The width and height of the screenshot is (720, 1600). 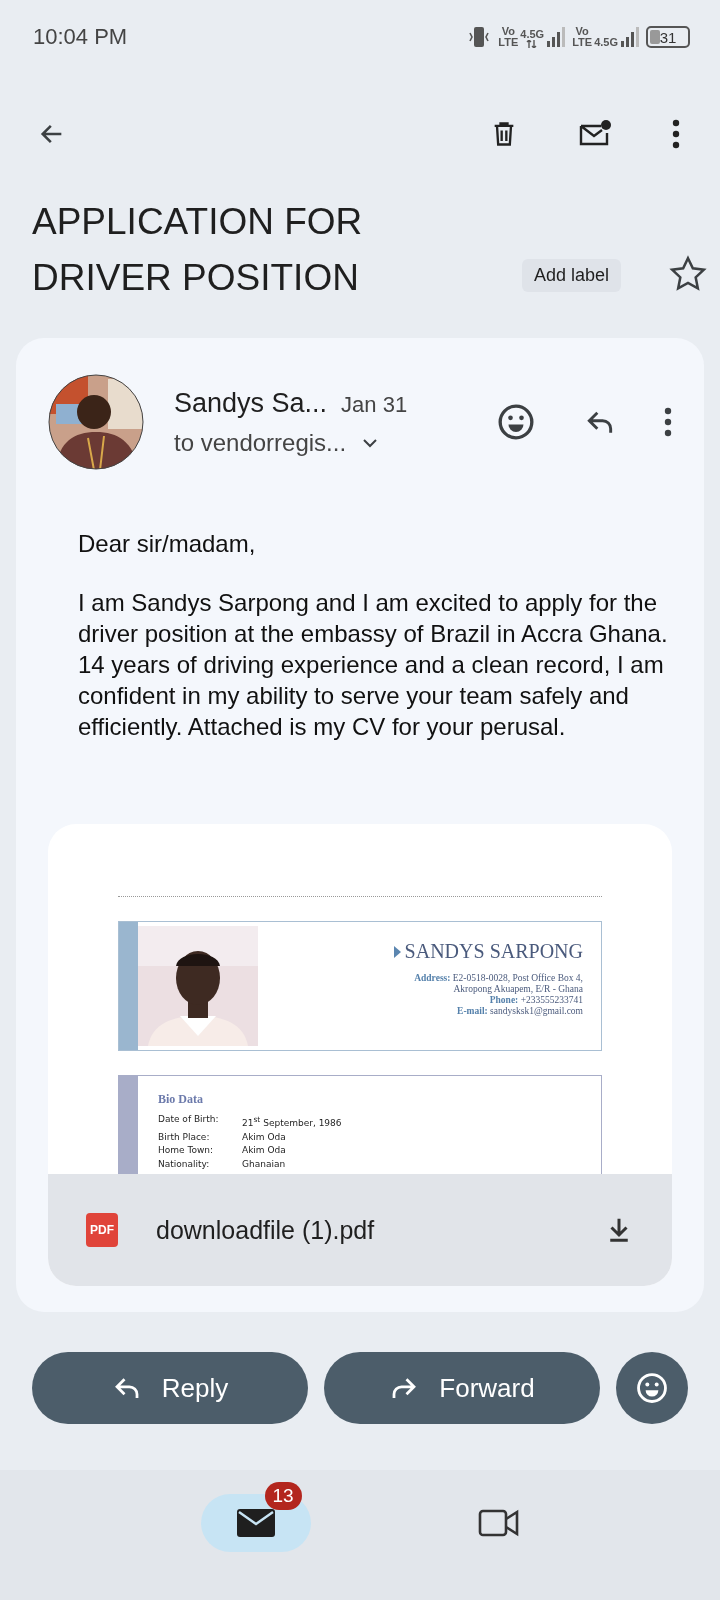 What do you see at coordinates (255, 1523) in the screenshot?
I see `mail-icon` at bounding box center [255, 1523].